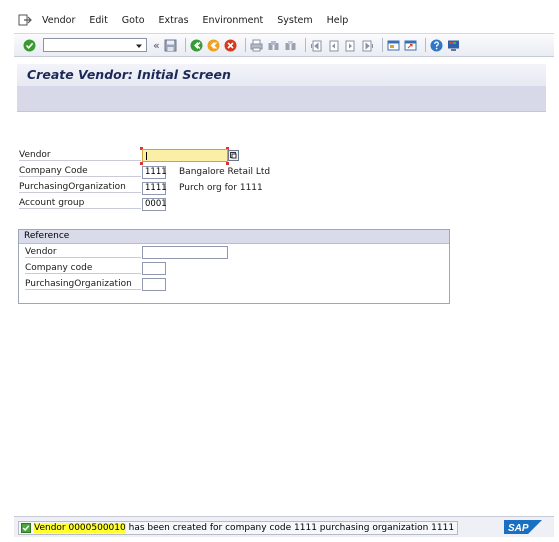 This screenshot has height=542, width=559. Describe the element at coordinates (80, 203) in the screenshot. I see `account-group-label: Account group` at that location.